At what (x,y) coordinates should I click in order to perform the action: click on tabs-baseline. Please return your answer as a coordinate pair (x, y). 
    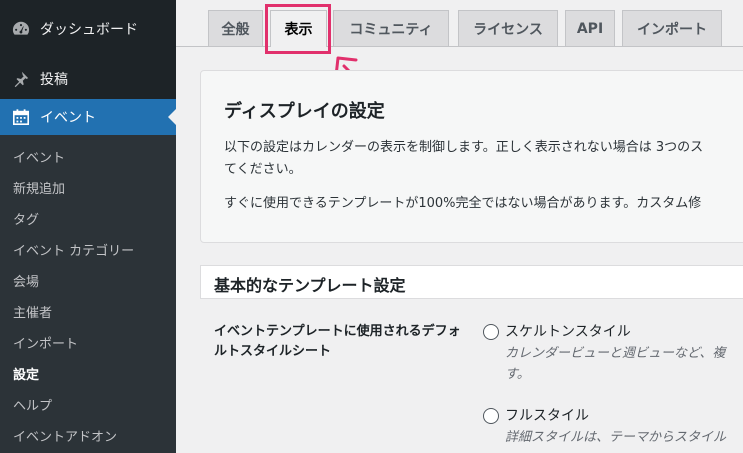
    Looking at the image, I should click on (459, 46).